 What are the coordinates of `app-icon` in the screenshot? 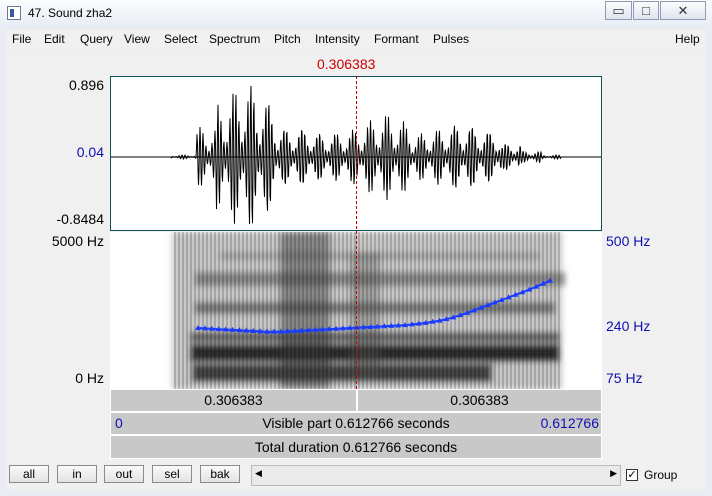 It's located at (14, 13).